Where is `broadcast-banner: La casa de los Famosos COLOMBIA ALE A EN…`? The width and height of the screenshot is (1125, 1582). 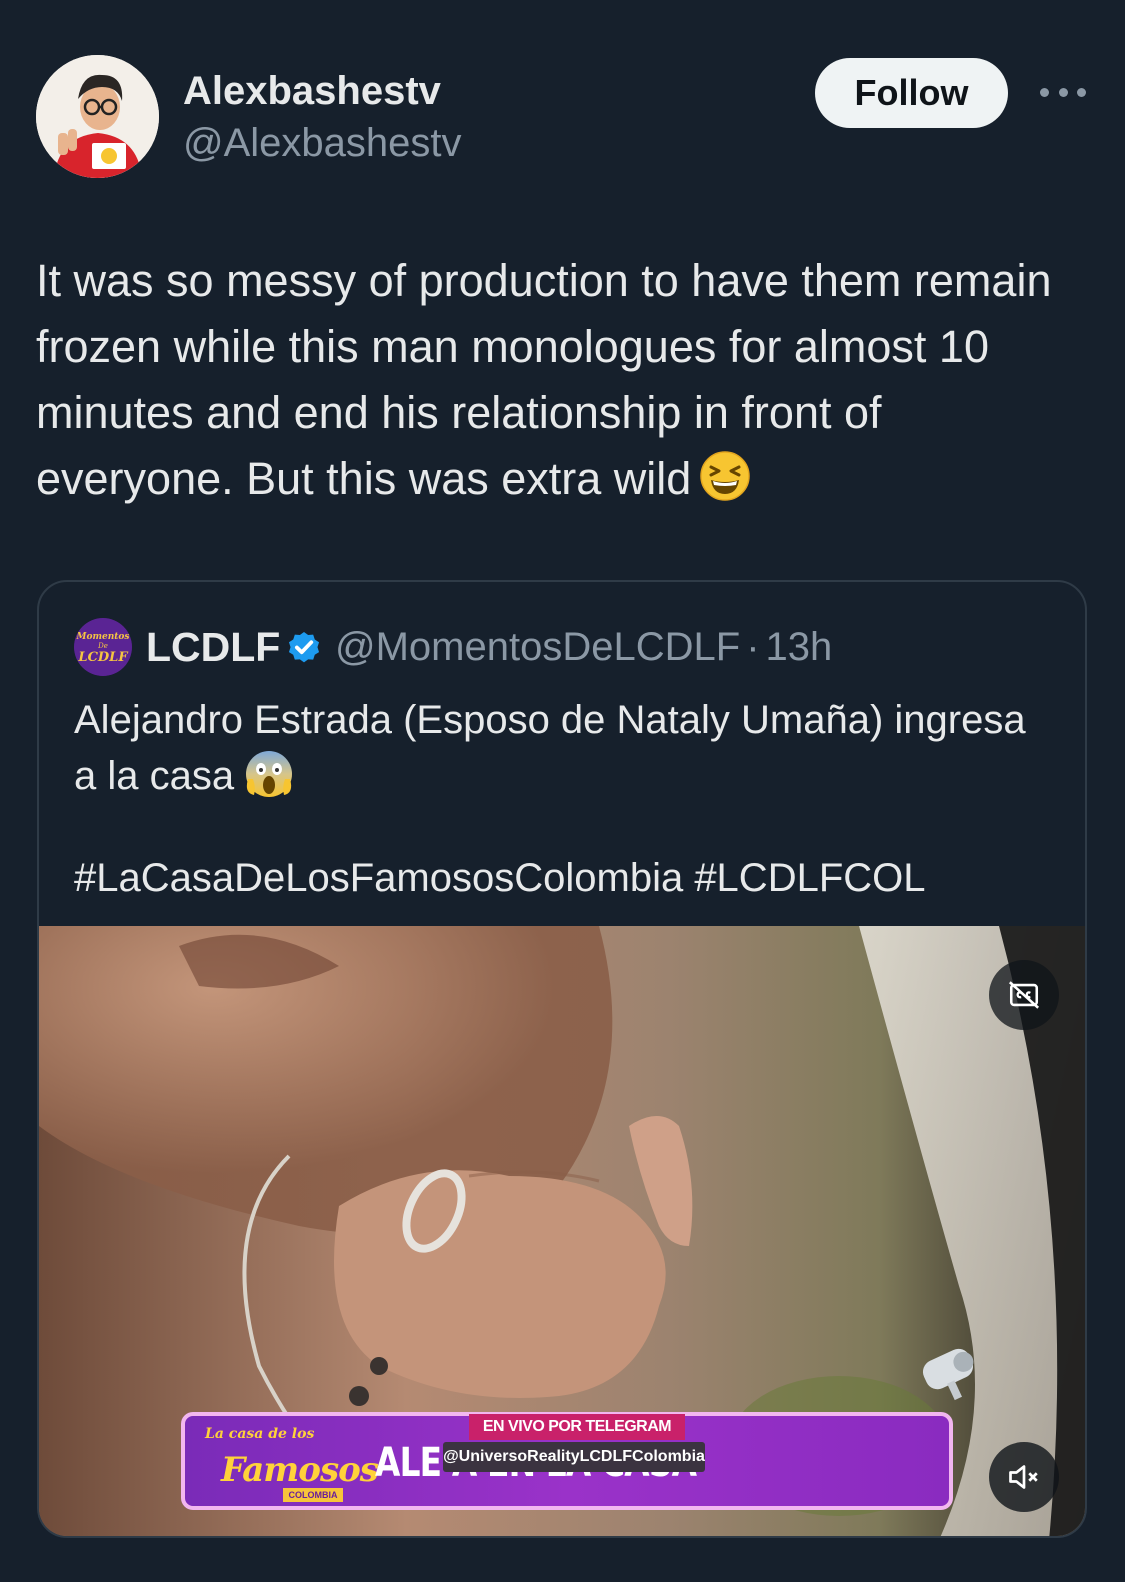 broadcast-banner: La casa de los Famosos COLOMBIA ALE A EN… is located at coordinates (567, 1461).